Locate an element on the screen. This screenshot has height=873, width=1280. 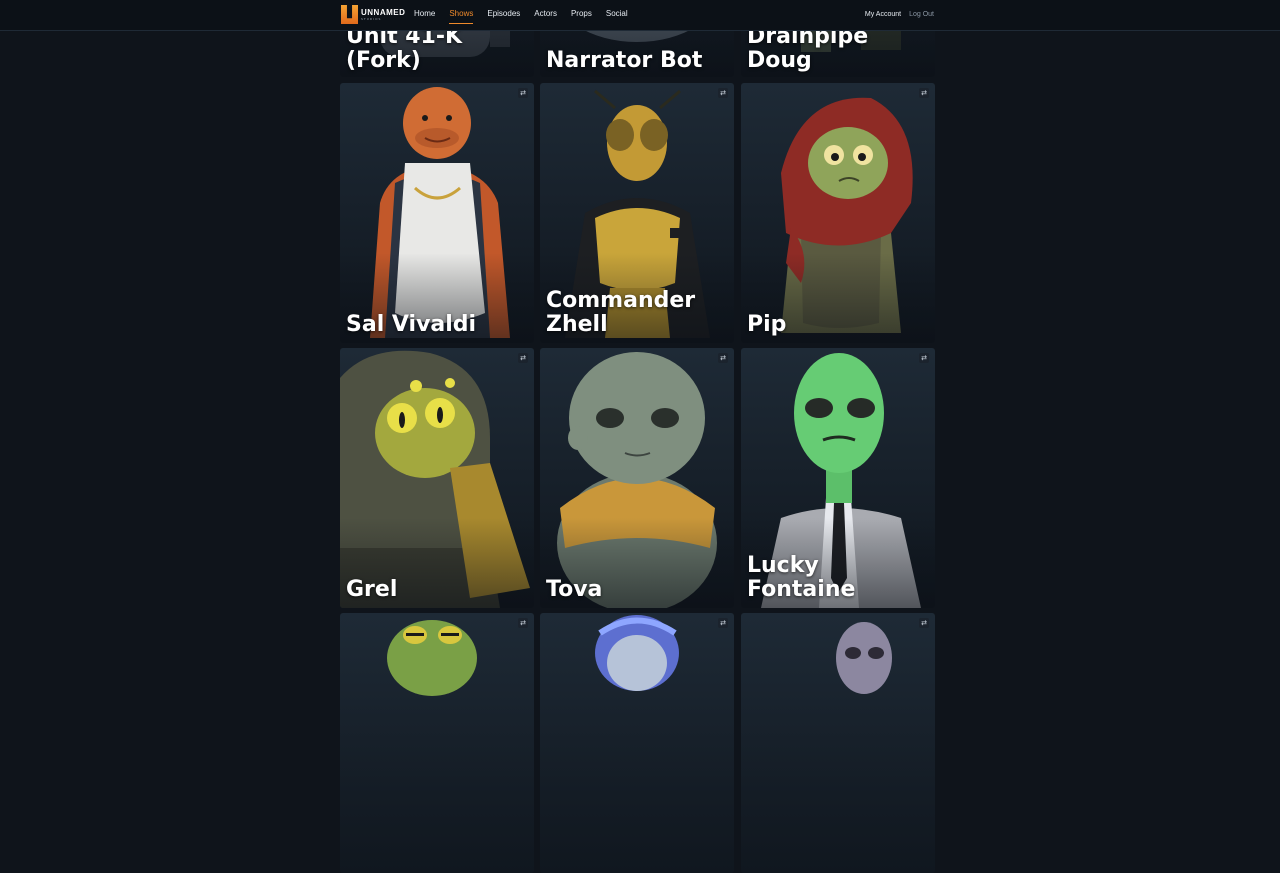
logo: UNNAMED STUDIOS is located at coordinates (373, 15).